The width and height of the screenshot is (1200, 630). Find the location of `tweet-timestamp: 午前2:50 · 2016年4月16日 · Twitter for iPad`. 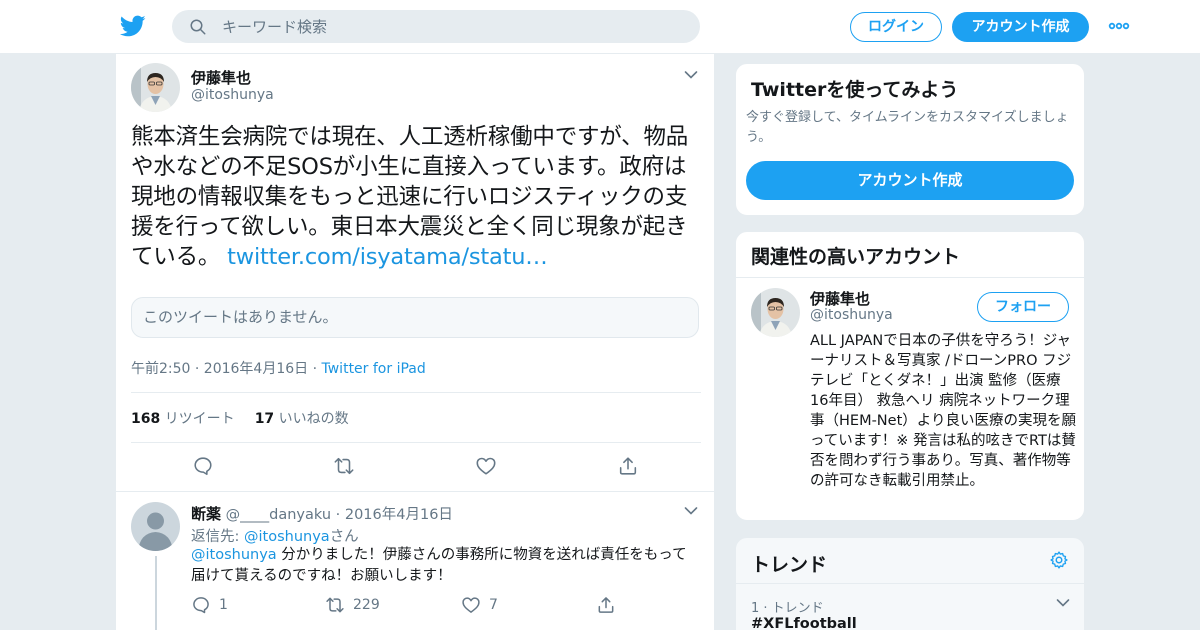

tweet-timestamp: 午前2:50 · 2016年4月16日 · Twitter for iPad is located at coordinates (278, 368).